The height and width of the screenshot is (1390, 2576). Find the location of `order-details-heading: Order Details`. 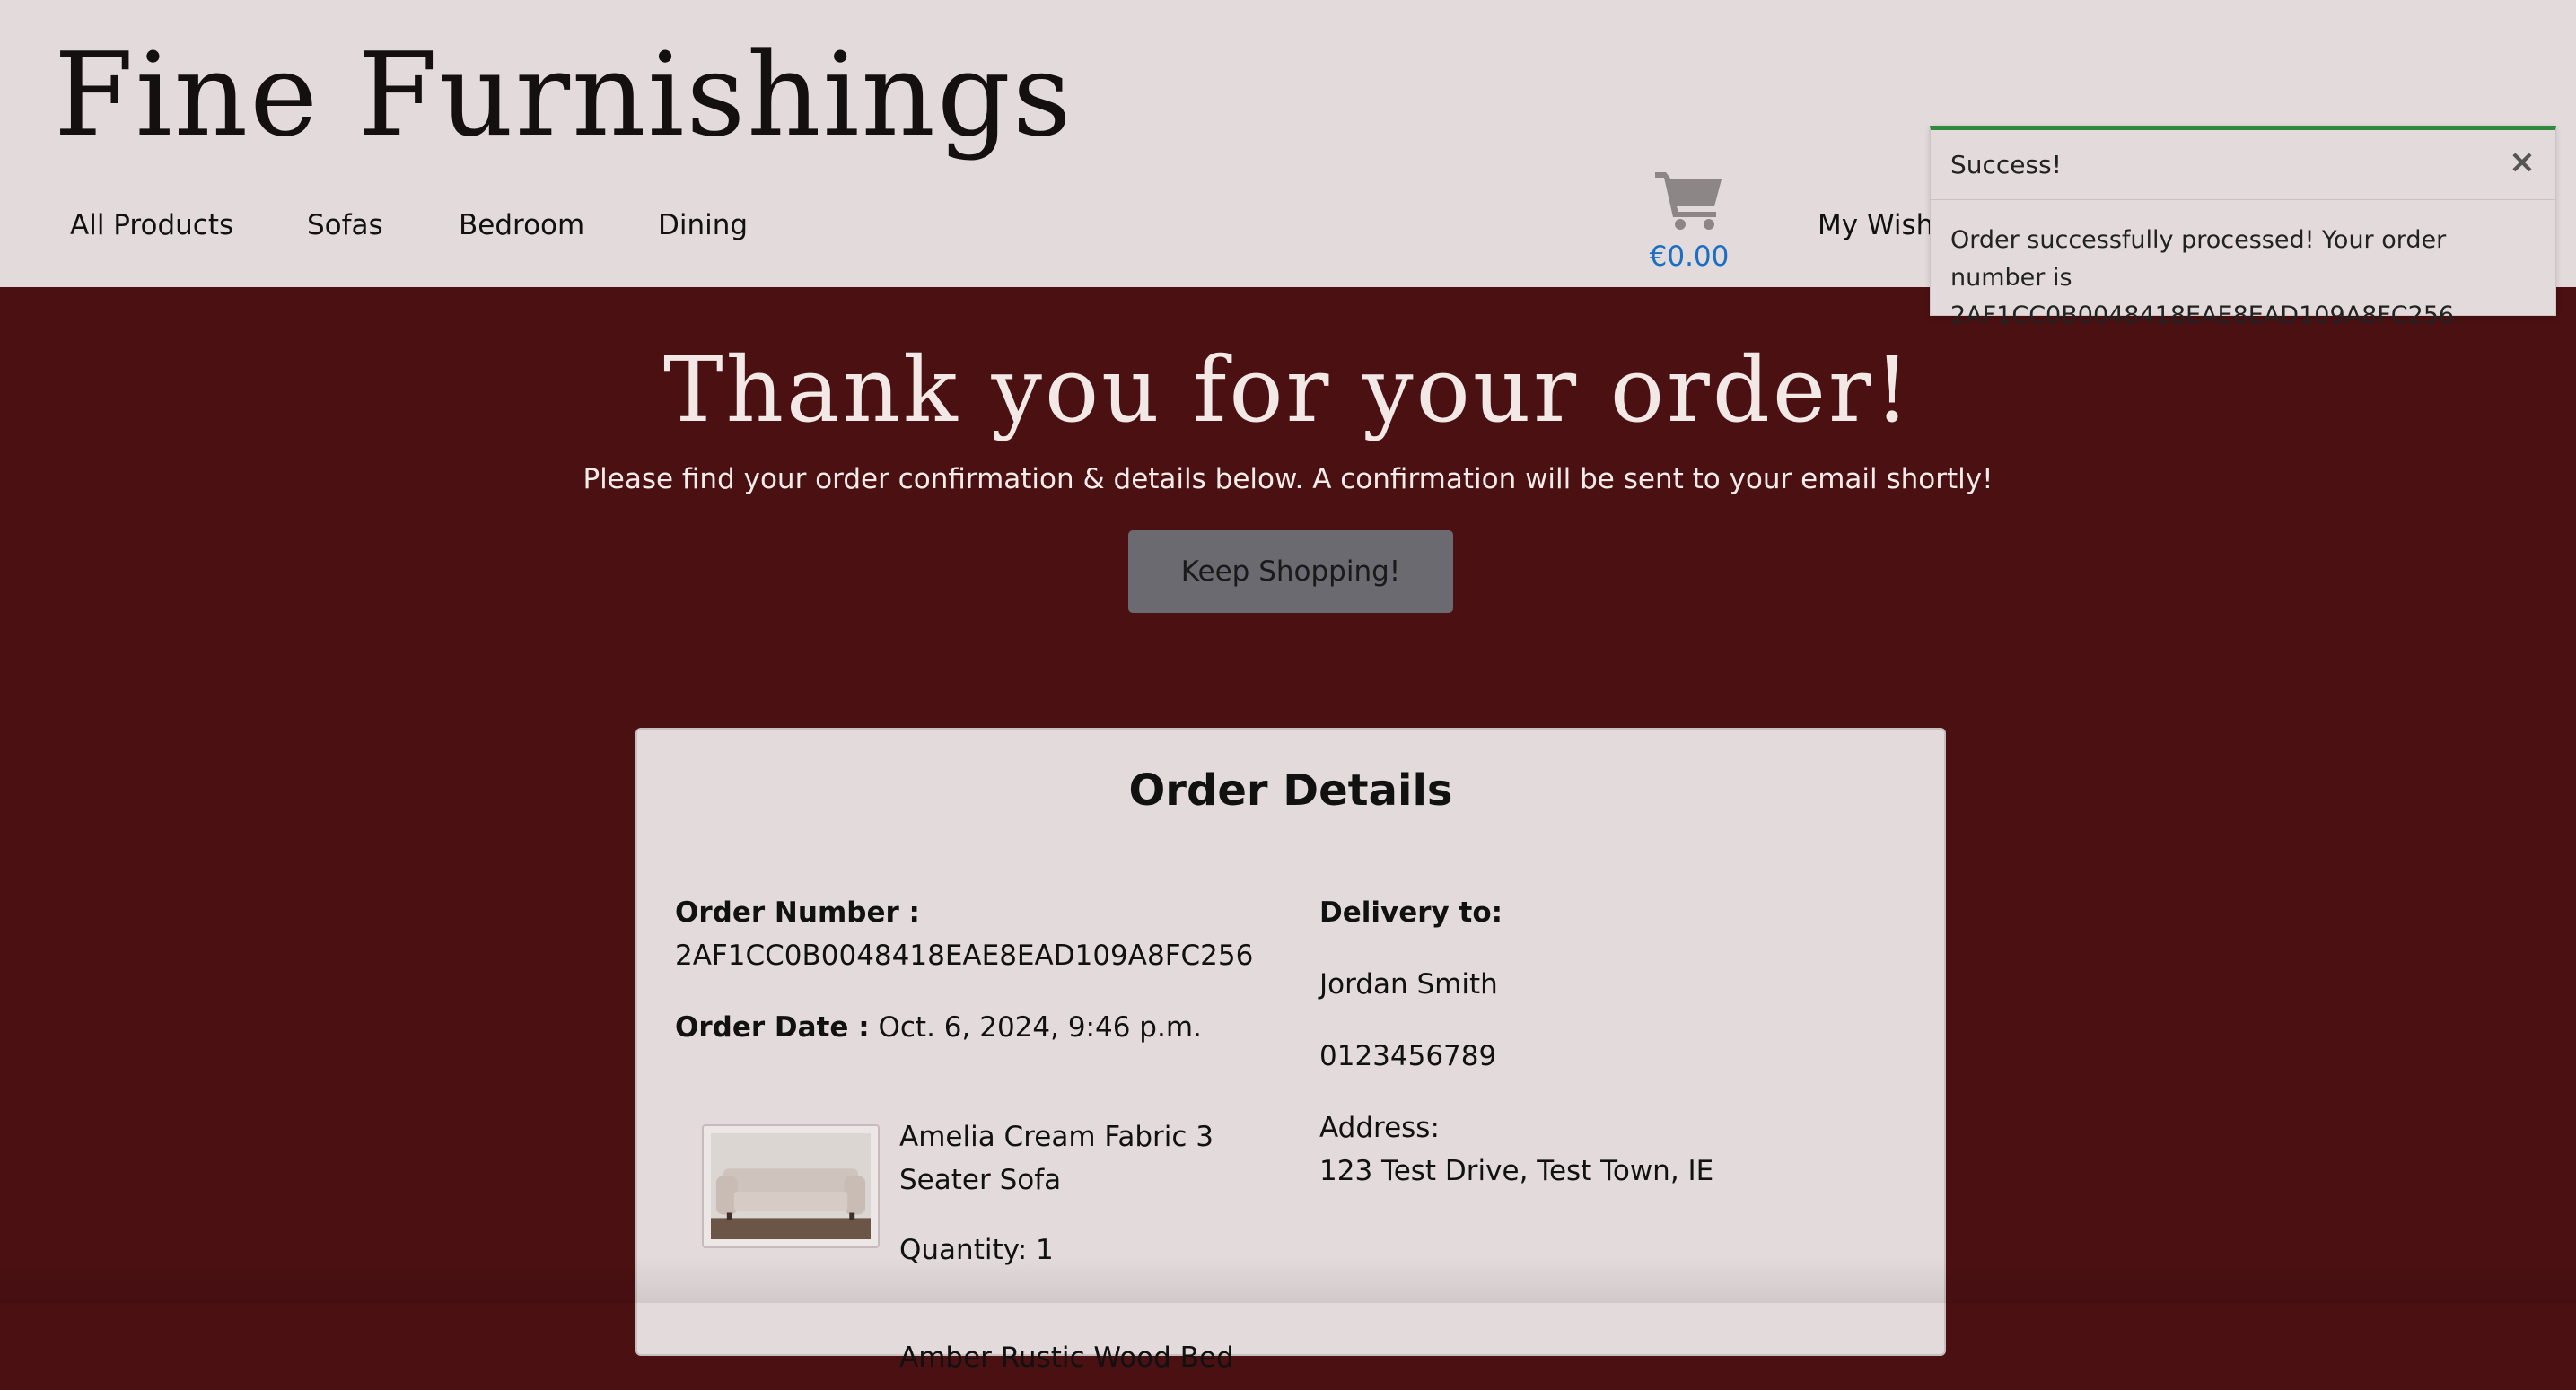

order-details-heading: Order Details is located at coordinates (1290, 790).